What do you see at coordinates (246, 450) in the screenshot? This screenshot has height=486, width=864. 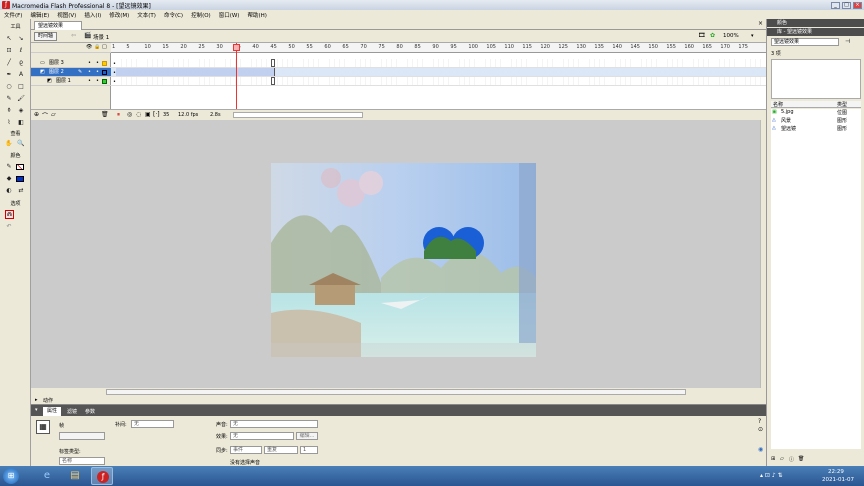 I see `sync-select: 事件` at bounding box center [246, 450].